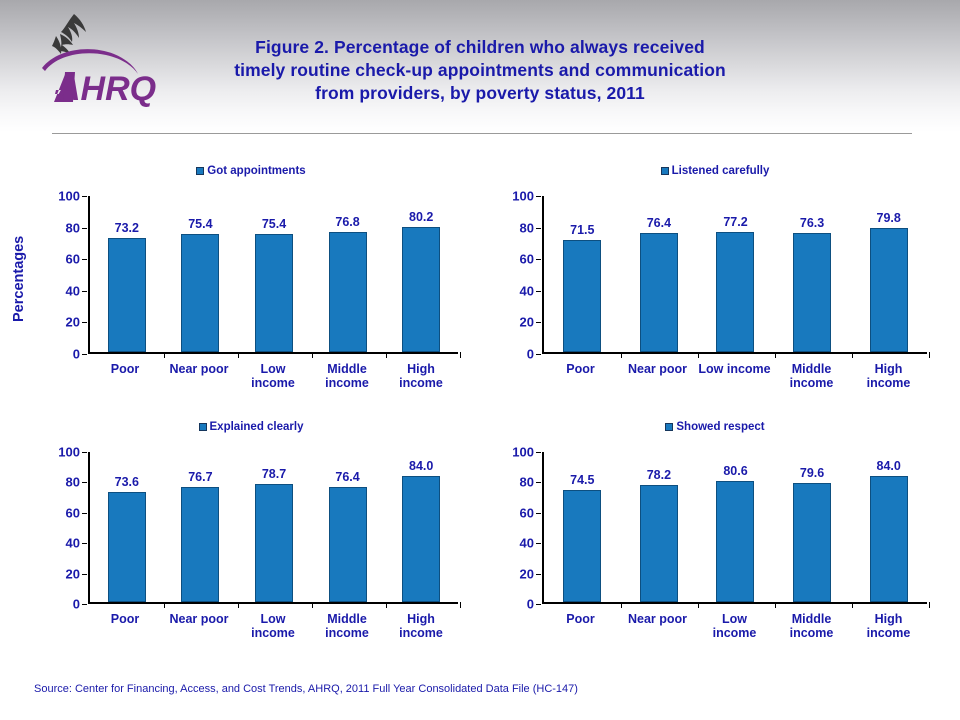 The height and width of the screenshot is (720, 960). Describe the element at coordinates (580, 376) in the screenshot. I see `x-axis-label: Poor` at that location.